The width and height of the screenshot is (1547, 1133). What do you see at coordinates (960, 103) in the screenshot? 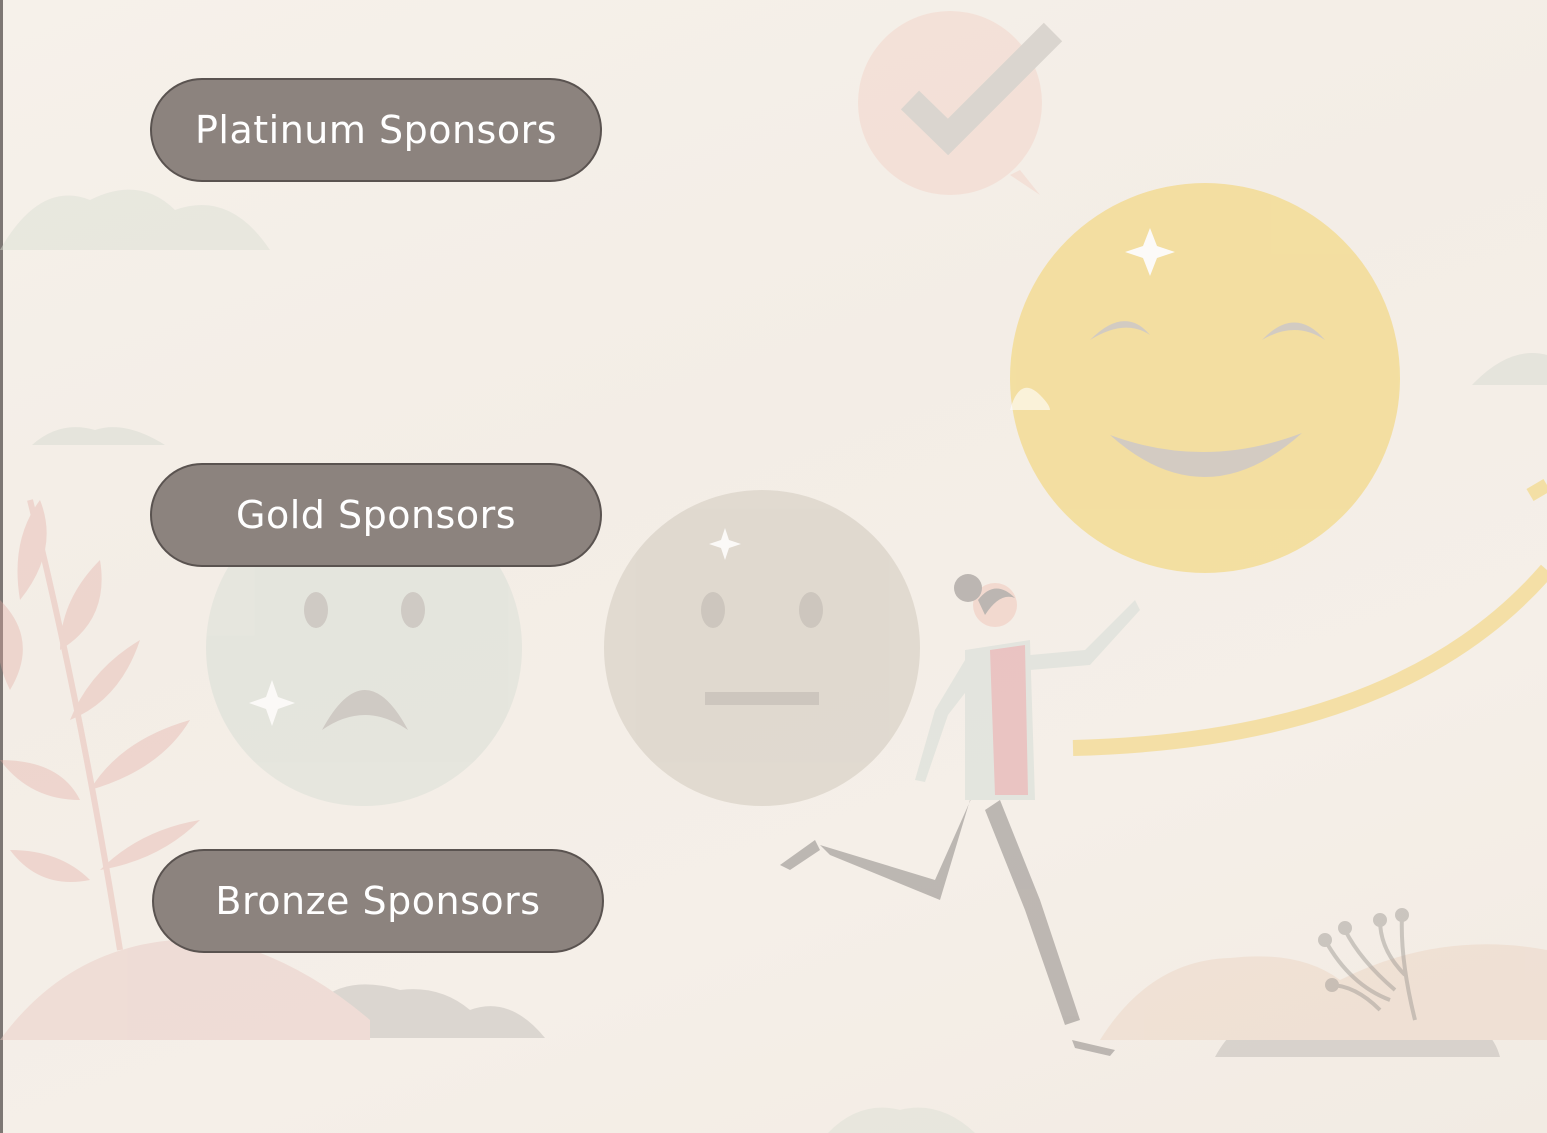
I see `checkmark-speech-bubble-icon` at bounding box center [960, 103].